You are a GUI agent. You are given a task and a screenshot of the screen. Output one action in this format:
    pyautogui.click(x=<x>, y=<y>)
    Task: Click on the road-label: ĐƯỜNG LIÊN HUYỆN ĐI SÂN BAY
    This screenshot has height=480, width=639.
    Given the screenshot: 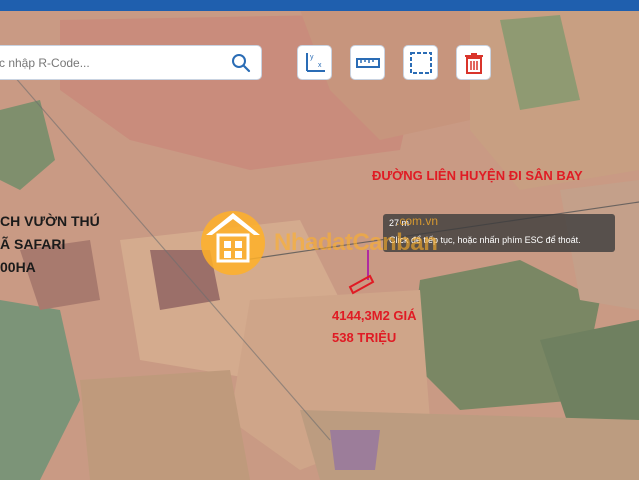 What is the action you would take?
    pyautogui.click(x=477, y=175)
    